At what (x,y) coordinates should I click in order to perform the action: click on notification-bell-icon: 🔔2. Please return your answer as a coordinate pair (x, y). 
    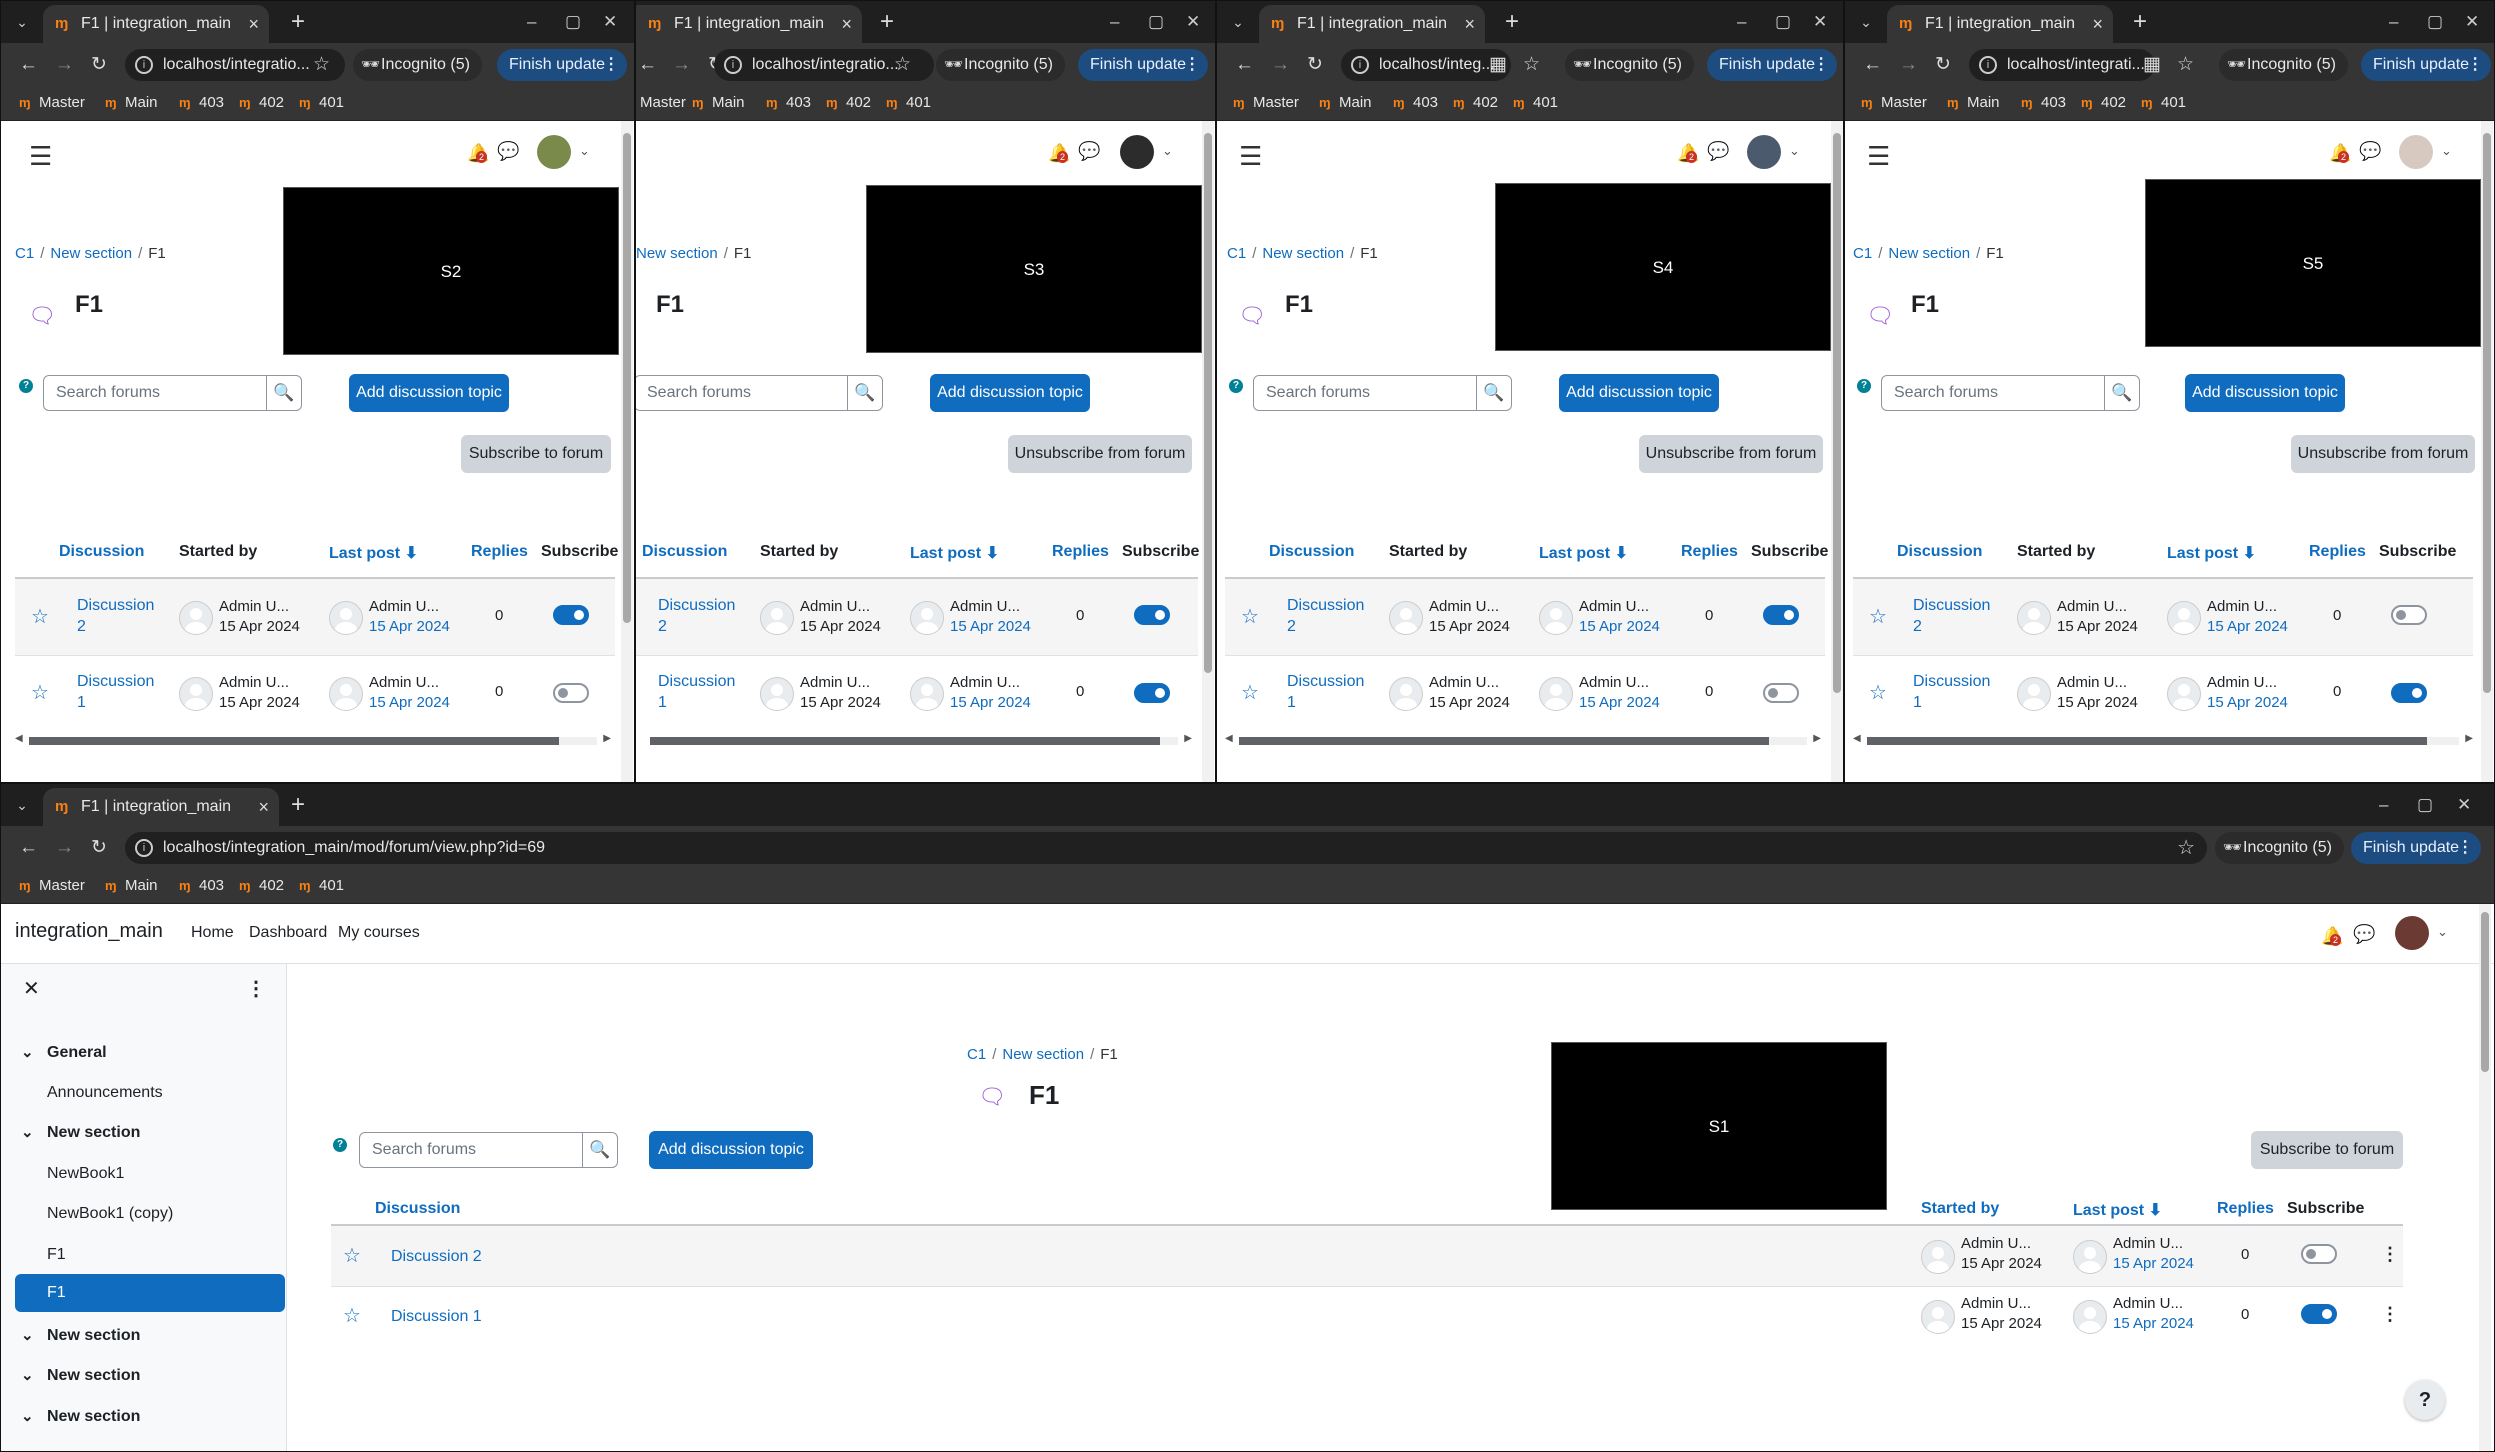
    Looking at the image, I should click on (2332, 936).